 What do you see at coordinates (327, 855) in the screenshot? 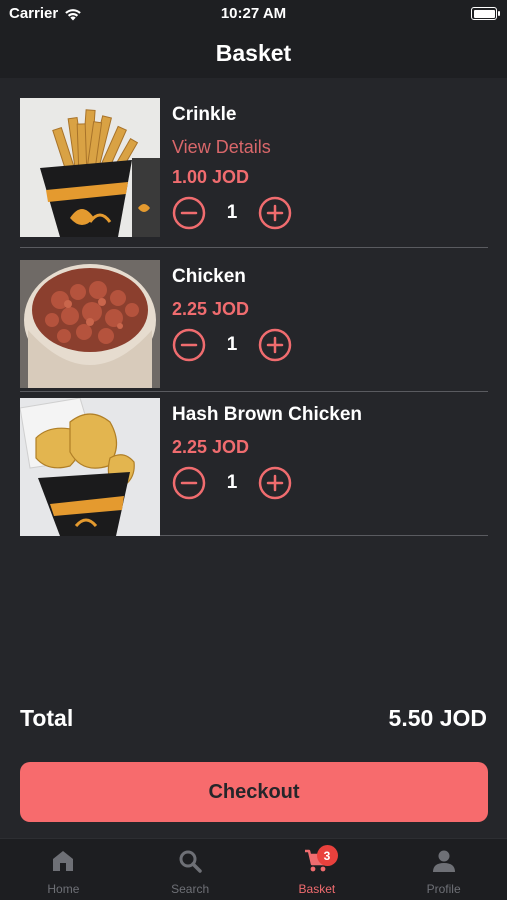
I see `cart-count-badge: 3` at bounding box center [327, 855].